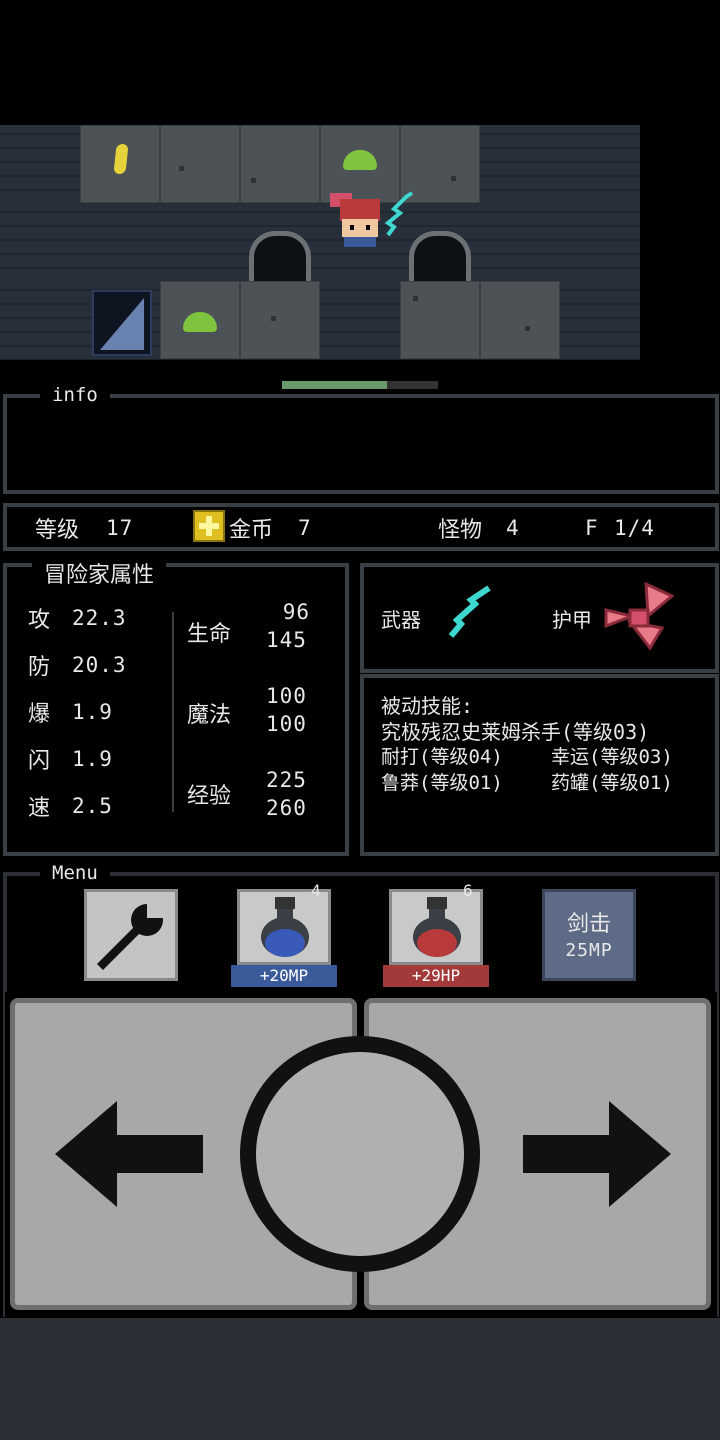  Describe the element at coordinates (286, 808) in the screenshot. I see `exp-max: 260` at that location.